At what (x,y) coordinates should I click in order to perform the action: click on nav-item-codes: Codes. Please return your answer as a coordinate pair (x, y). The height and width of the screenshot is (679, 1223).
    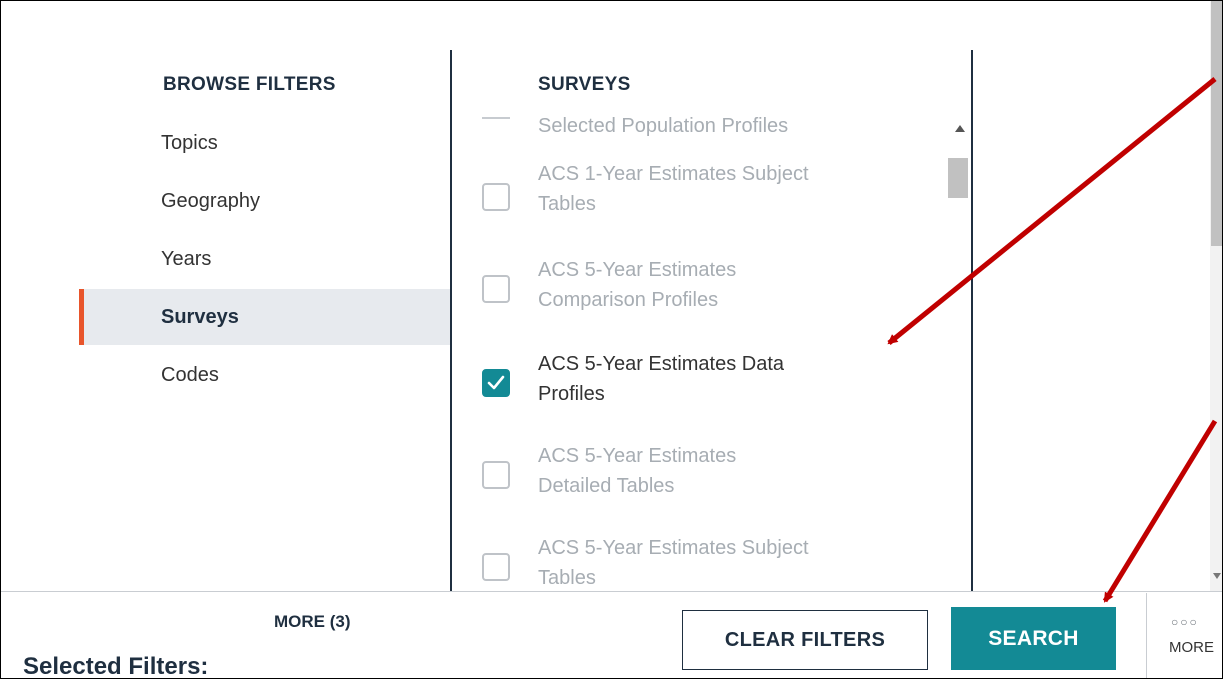
    Looking at the image, I should click on (264, 375).